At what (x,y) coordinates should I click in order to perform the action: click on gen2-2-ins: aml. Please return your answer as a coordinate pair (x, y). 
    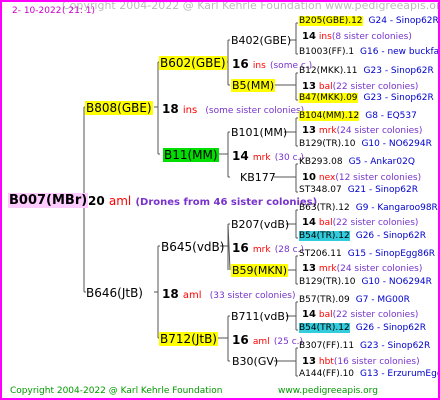
    Looking at the image, I should click on (192, 295).